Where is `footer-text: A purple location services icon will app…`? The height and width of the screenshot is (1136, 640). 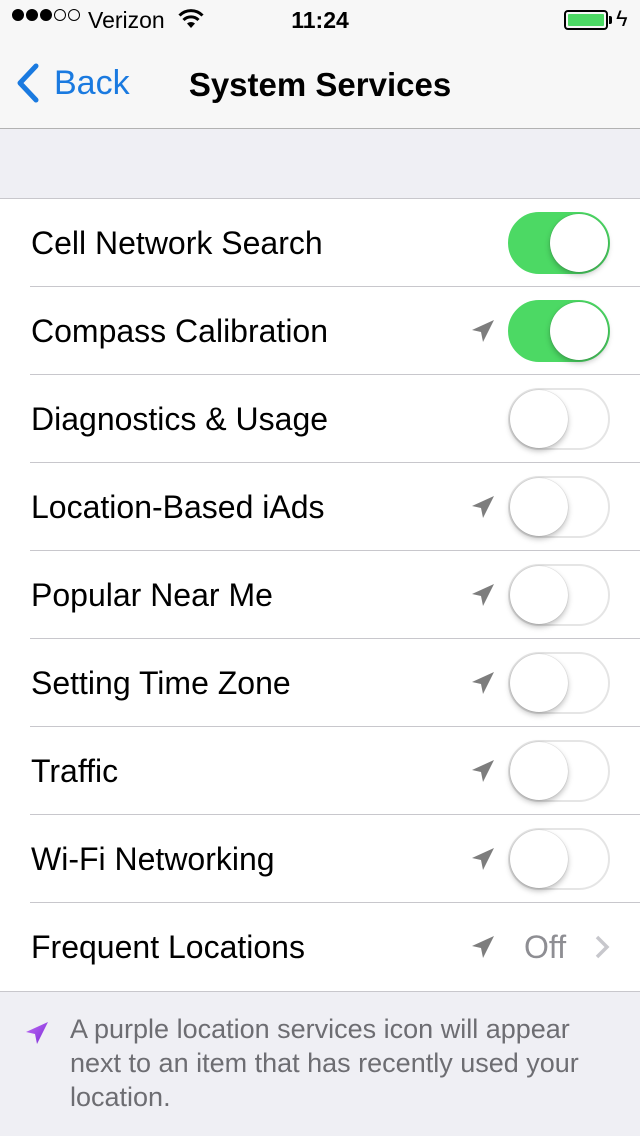 footer-text: A purple location services icon will app… is located at coordinates (324, 1063).